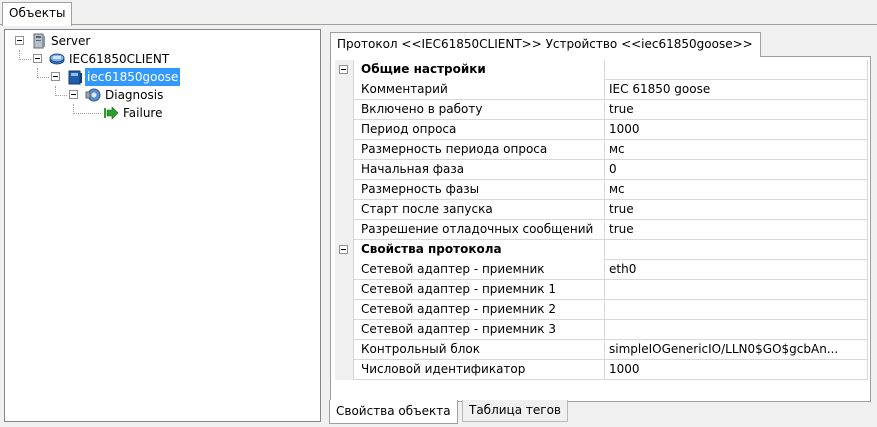 The width and height of the screenshot is (877, 427). I want to click on property-row: Размерность периода опроса мс, so click(601, 150).